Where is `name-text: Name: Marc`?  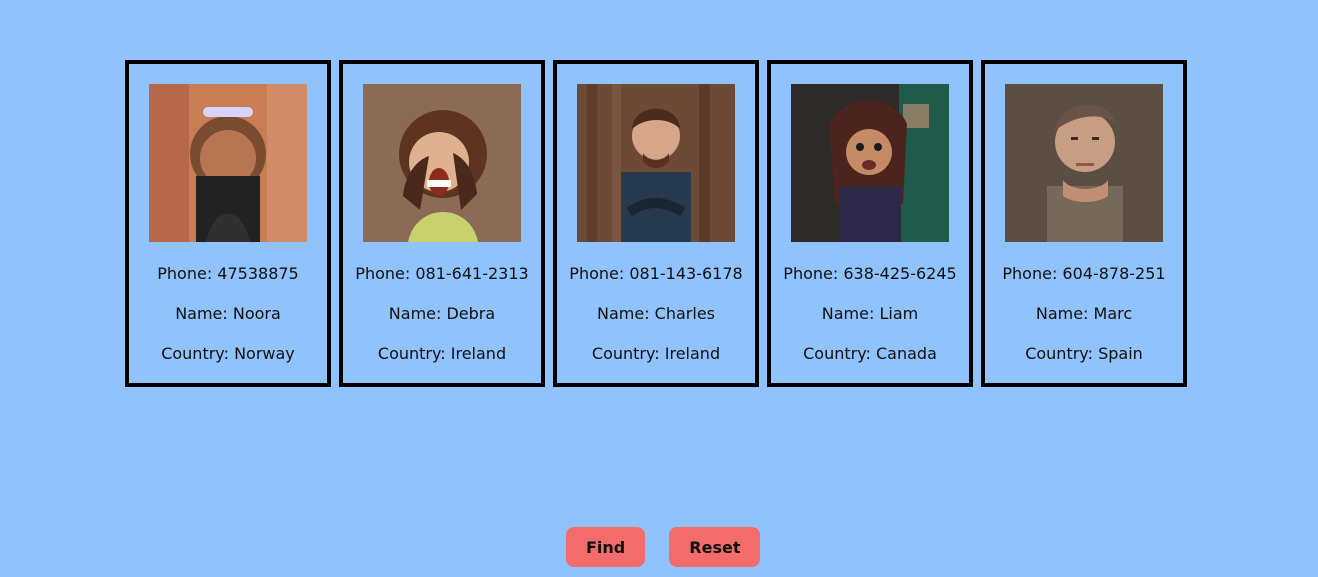 name-text: Name: Marc is located at coordinates (1084, 313).